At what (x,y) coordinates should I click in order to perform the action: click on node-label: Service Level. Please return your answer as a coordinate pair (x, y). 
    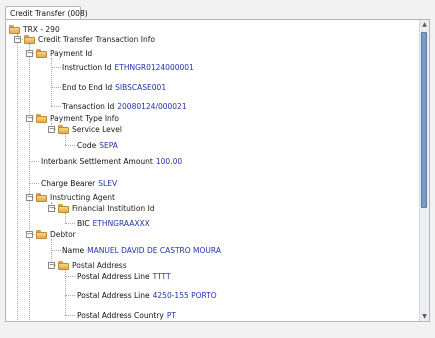
    Looking at the image, I should click on (97, 129).